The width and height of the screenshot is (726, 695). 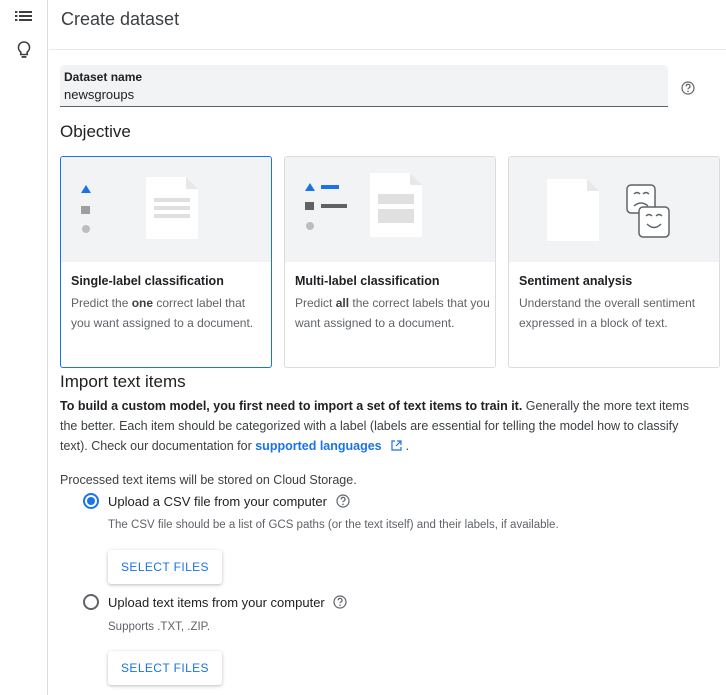 What do you see at coordinates (159, 627) in the screenshot?
I see `upload-text-items-description: Supports .TXT, .ZIP.` at bounding box center [159, 627].